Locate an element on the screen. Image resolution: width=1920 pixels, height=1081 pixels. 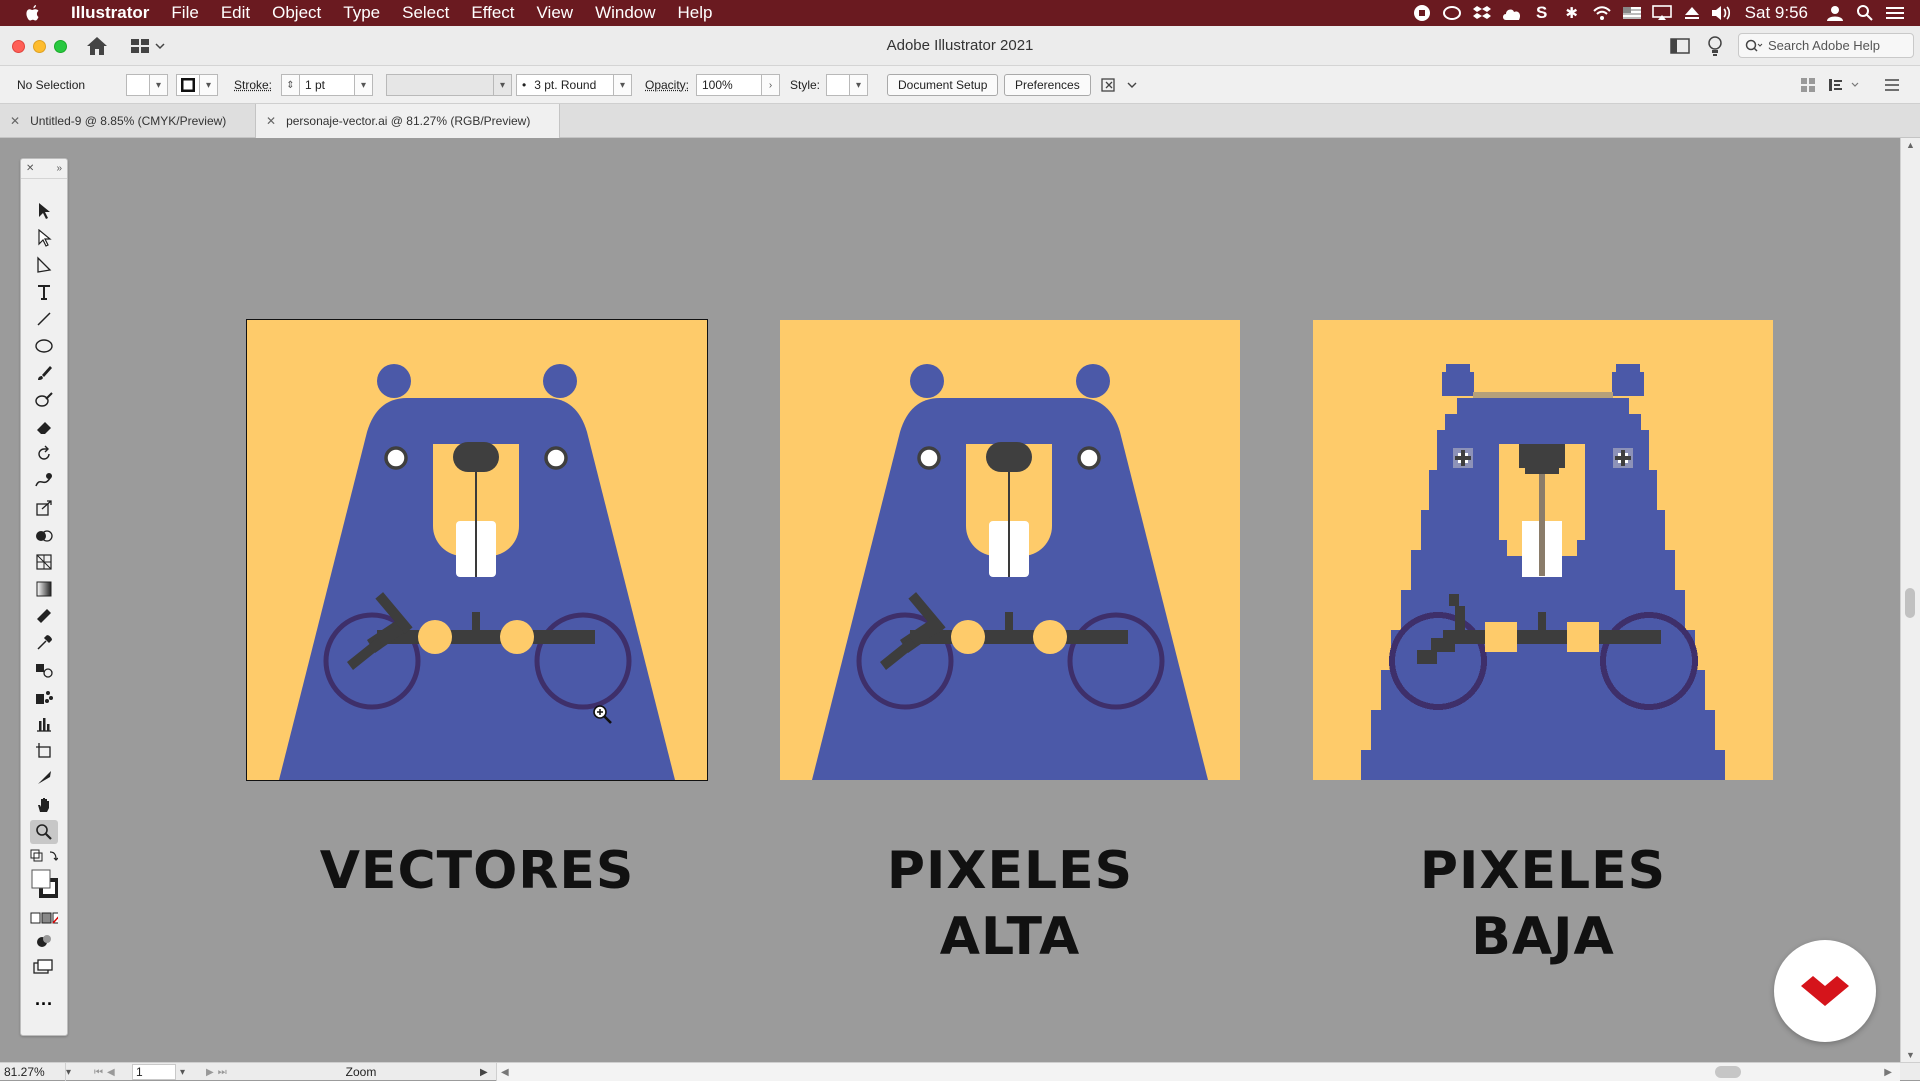
scroll-down-icon: ▼ is located at coordinates (1910, 1055).